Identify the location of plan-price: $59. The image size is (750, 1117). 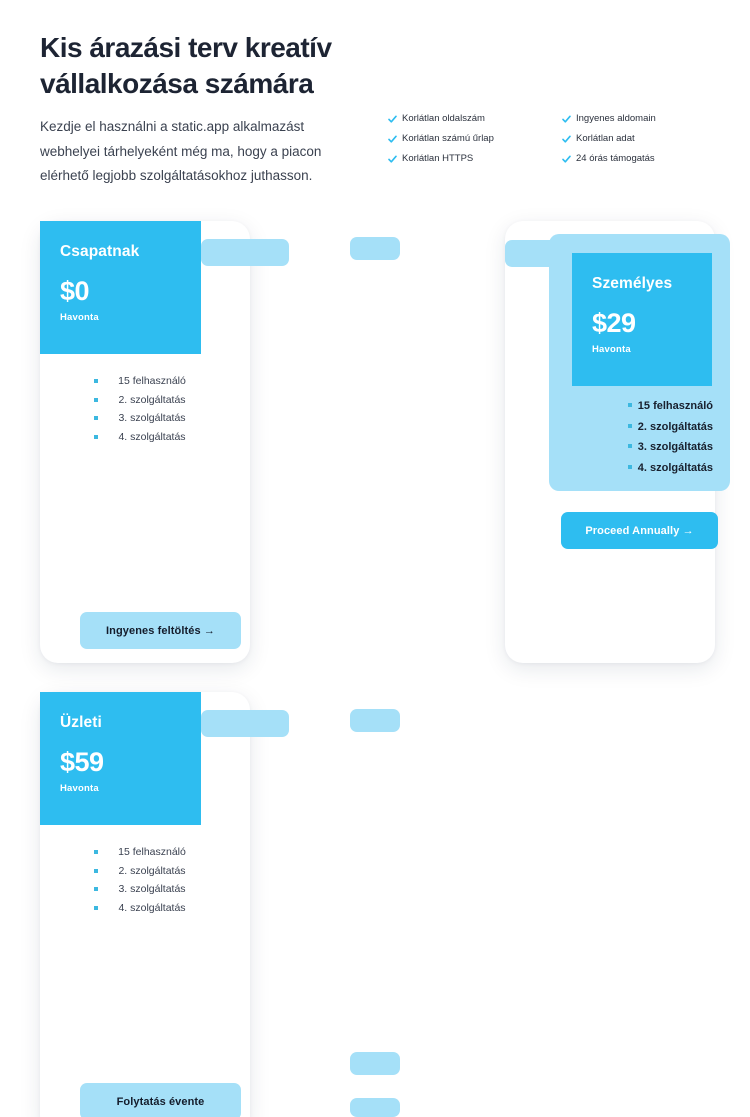
(82, 761).